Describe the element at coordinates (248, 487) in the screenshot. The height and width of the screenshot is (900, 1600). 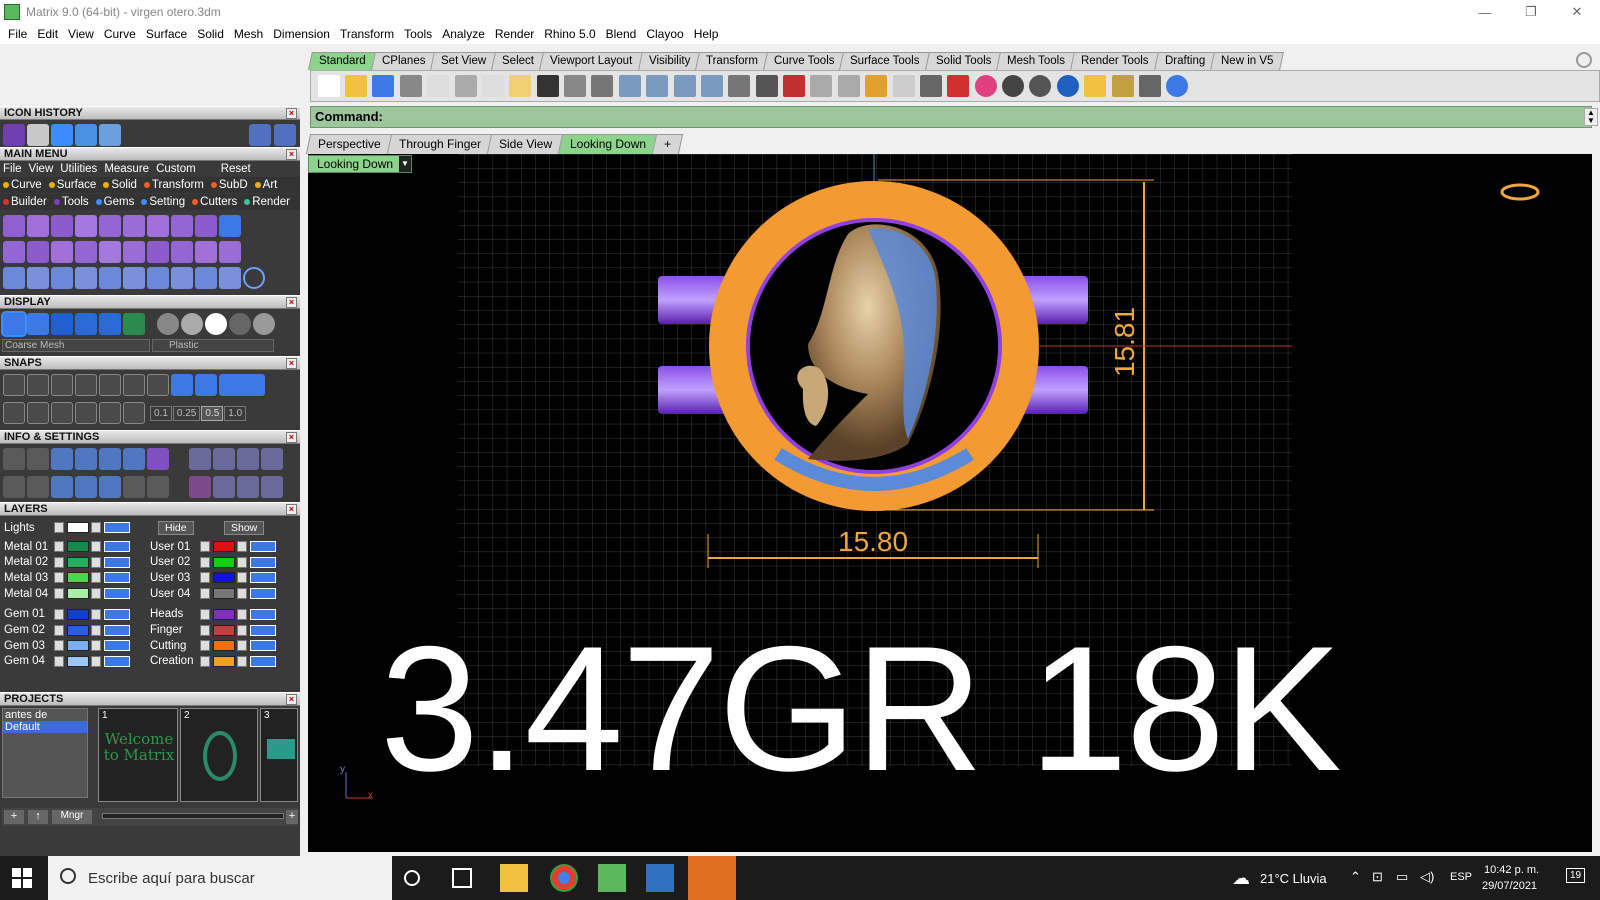
I see `measure-icon` at that location.